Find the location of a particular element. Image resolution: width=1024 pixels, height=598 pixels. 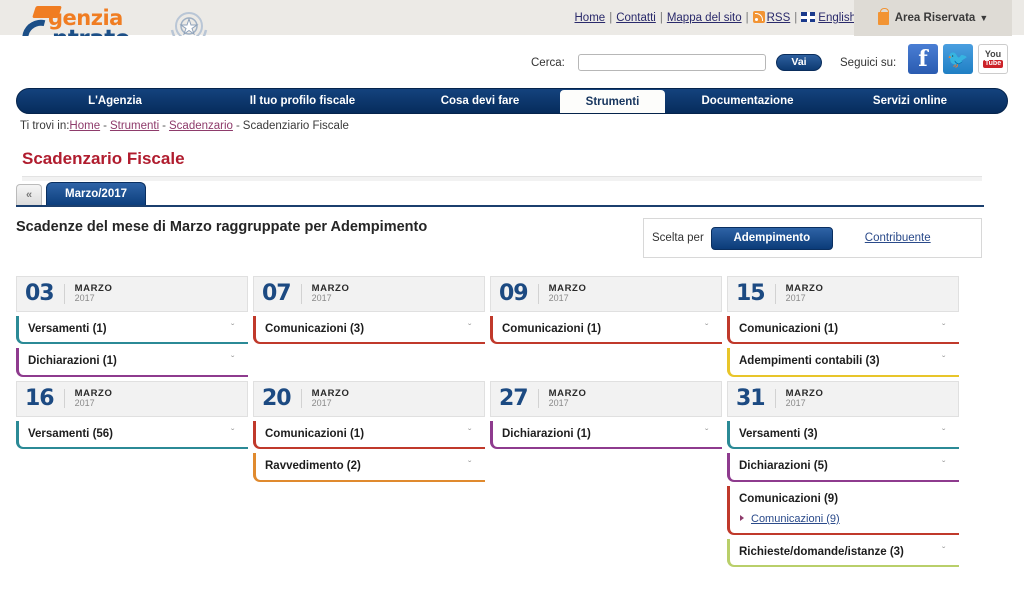

bullet-arrow-icon is located at coordinates (742, 517).